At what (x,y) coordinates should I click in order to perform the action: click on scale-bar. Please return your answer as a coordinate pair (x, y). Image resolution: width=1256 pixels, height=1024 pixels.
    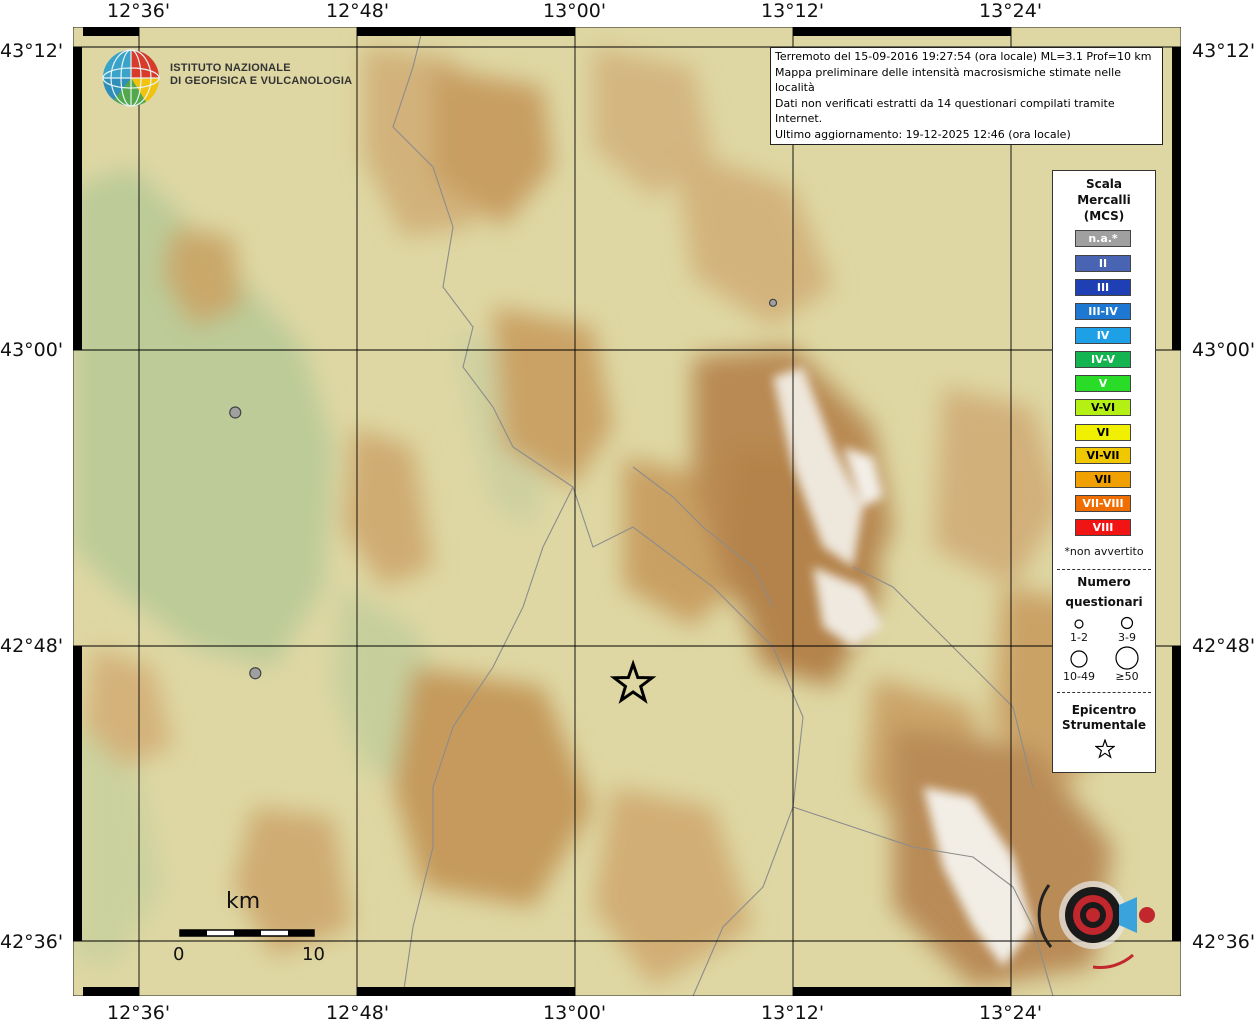
    Looking at the image, I should click on (247, 933).